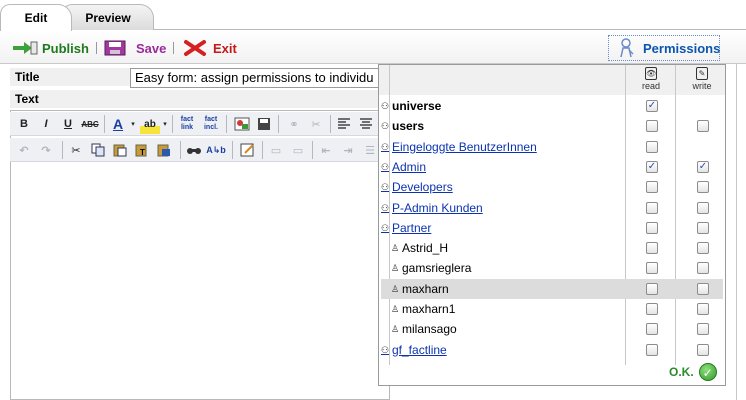  I want to click on permission-row-name: ⚇ Partner, so click(406, 228).